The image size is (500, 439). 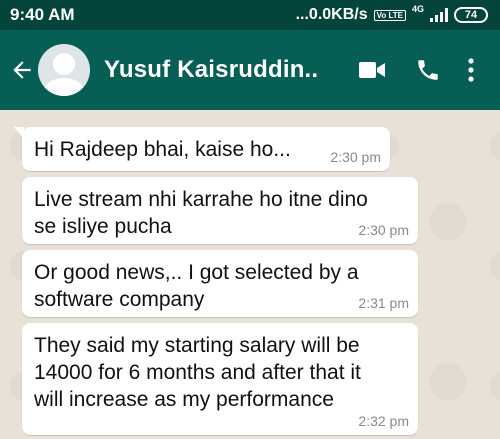 What do you see at coordinates (372, 70) in the screenshot?
I see `video-call-icon` at bounding box center [372, 70].